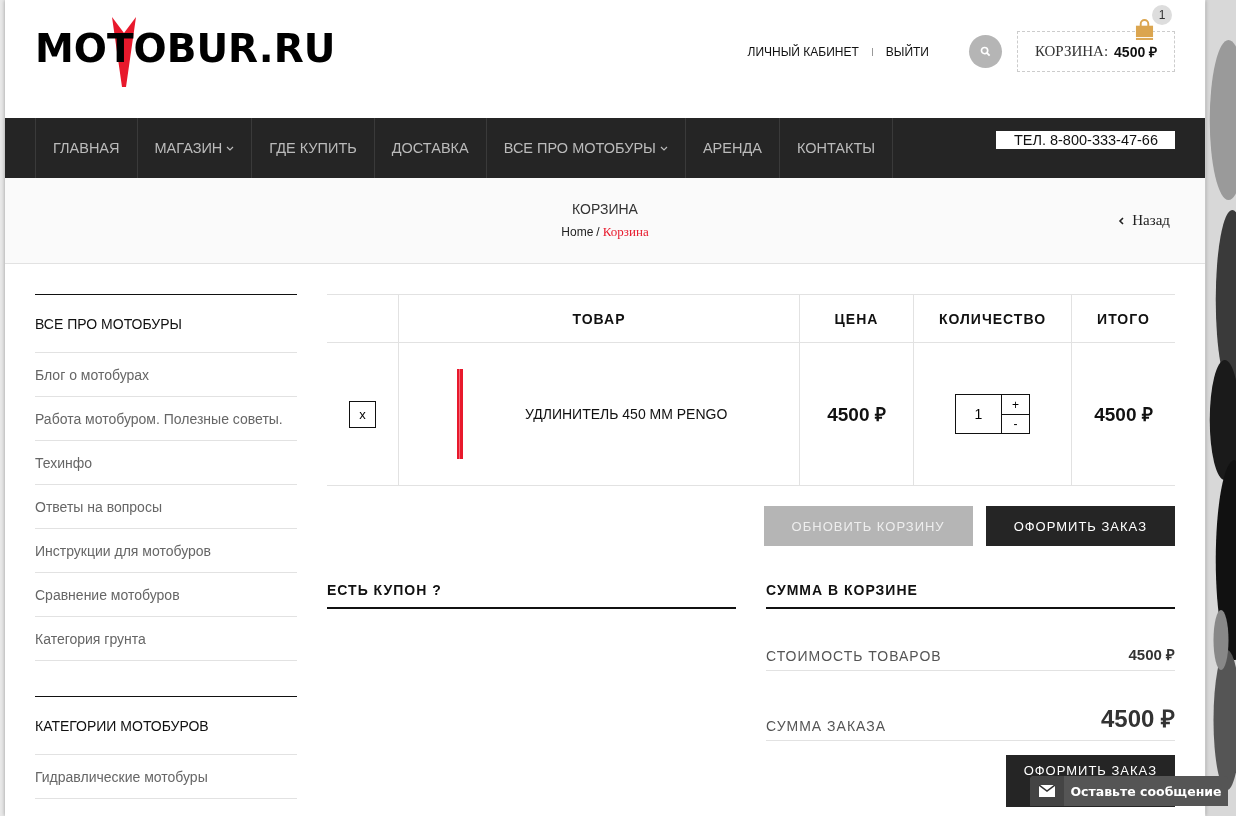 Image resolution: width=1236 pixels, height=816 pixels. I want to click on phone-number: ТЕЛ. 8-800-333-47-66, so click(1085, 140).